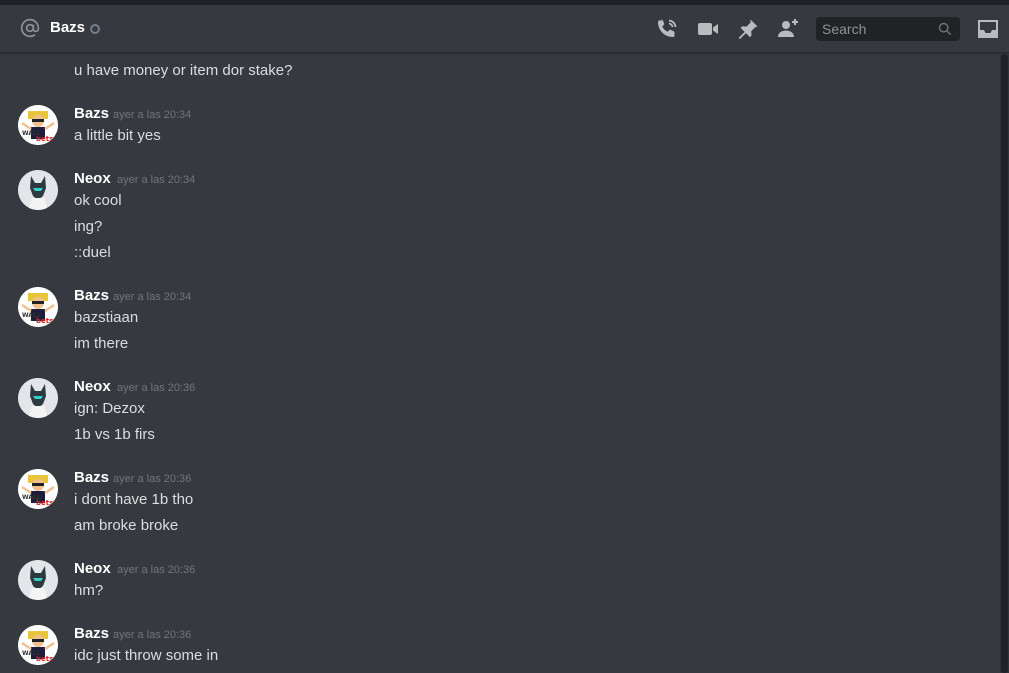  I want to click on add-user-icon, so click(788, 28).